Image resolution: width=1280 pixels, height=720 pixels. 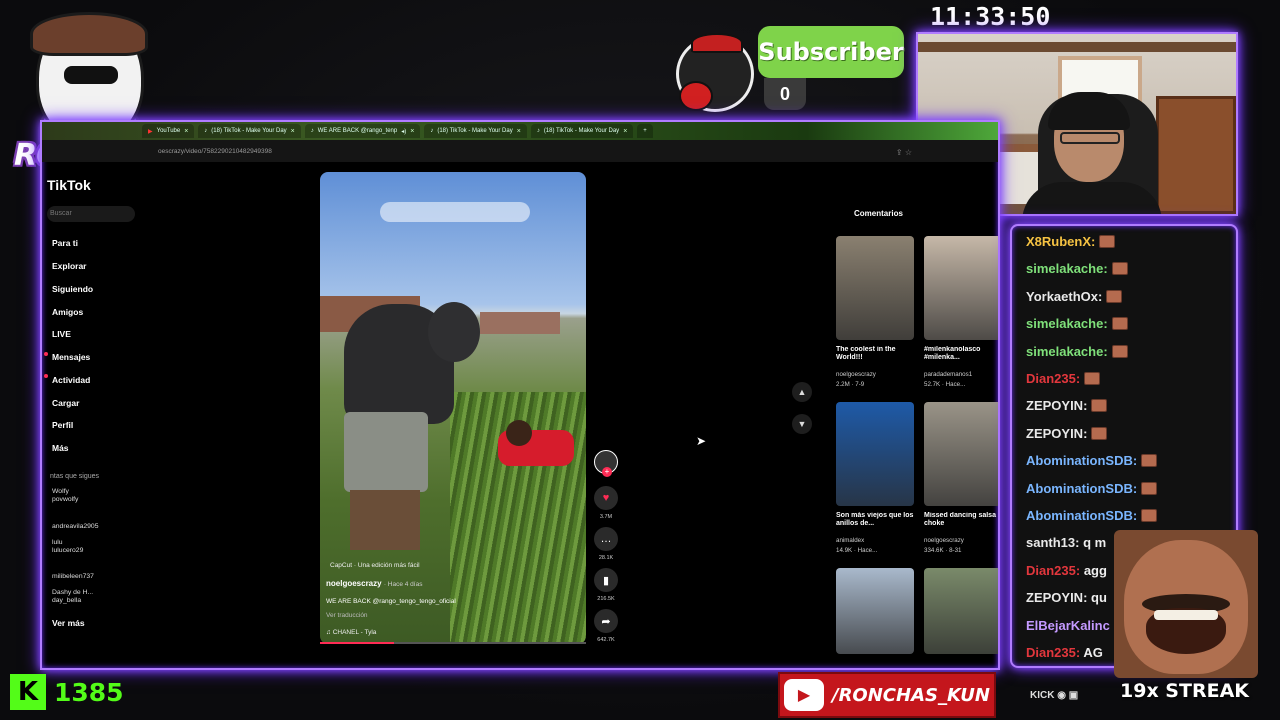 I want to click on video-progress-bar, so click(x=453, y=643).